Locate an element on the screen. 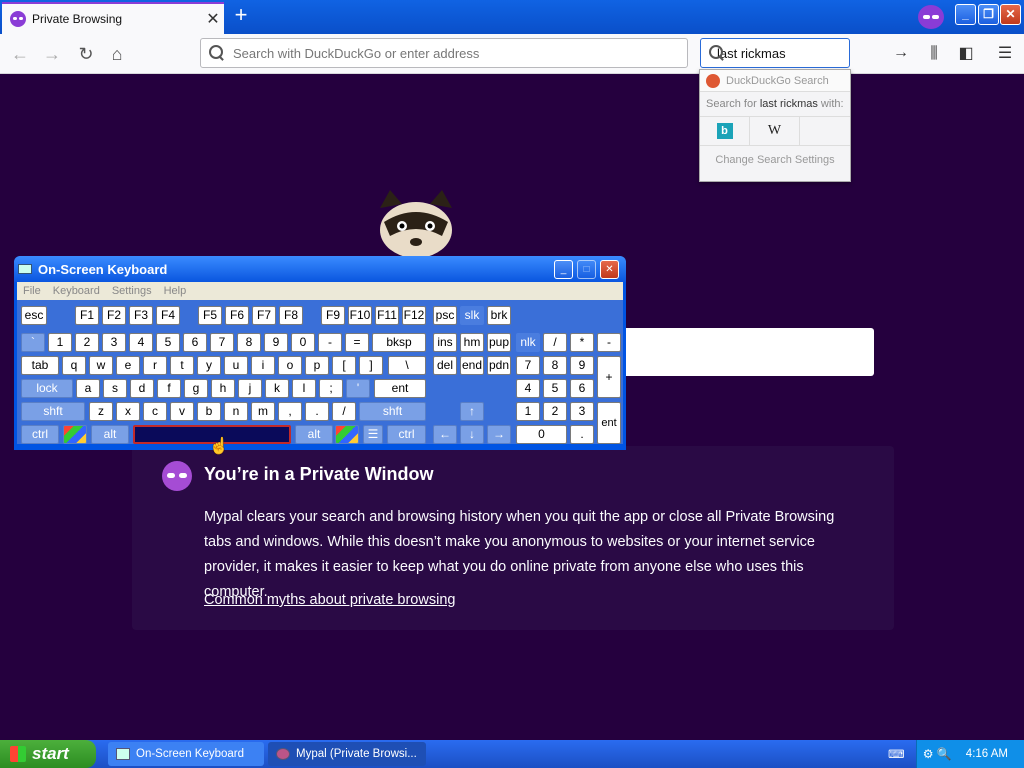 The image size is (1024, 768). key-ins: ins is located at coordinates (445, 342).